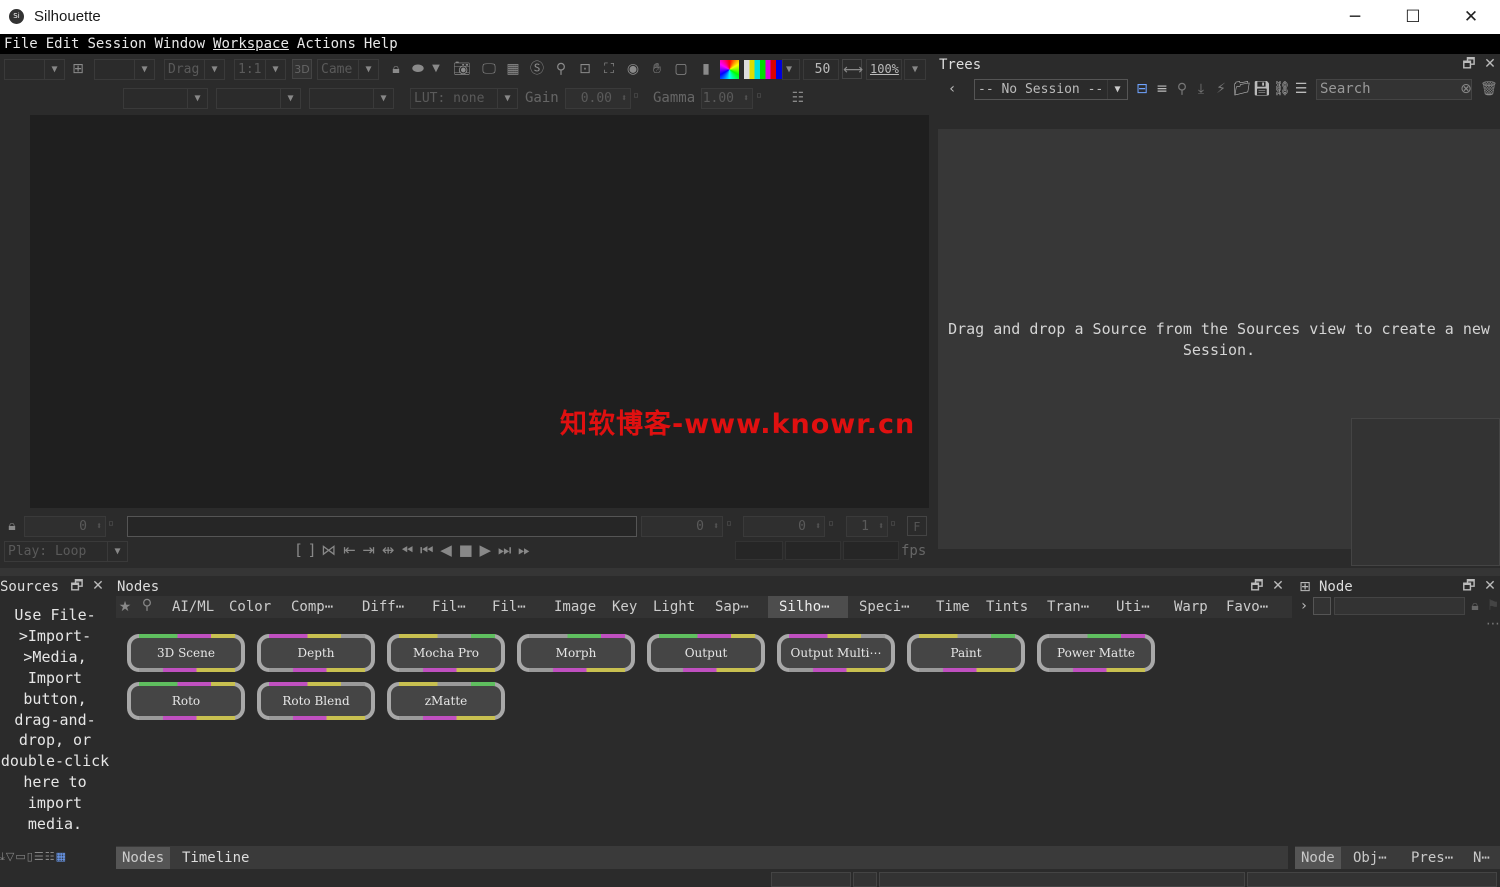 This screenshot has height=887, width=1500. What do you see at coordinates (186, 653) in the screenshot?
I see `node-3d-scene: 3D Scene` at bounding box center [186, 653].